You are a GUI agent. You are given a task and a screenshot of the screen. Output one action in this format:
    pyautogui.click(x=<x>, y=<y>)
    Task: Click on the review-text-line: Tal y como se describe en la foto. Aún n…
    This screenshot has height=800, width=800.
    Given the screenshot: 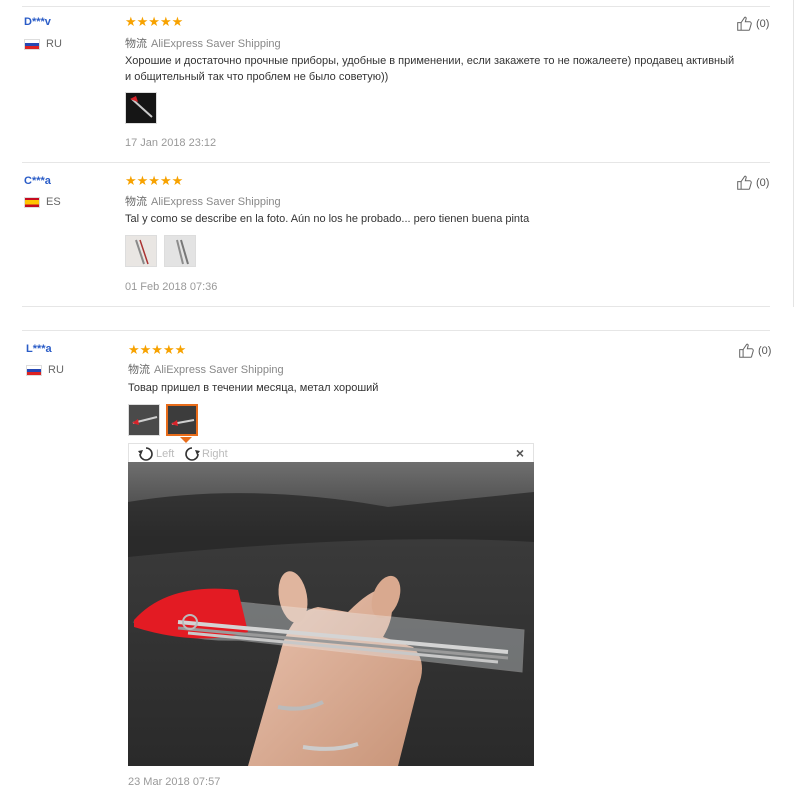 What is the action you would take?
    pyautogui.click(x=327, y=219)
    